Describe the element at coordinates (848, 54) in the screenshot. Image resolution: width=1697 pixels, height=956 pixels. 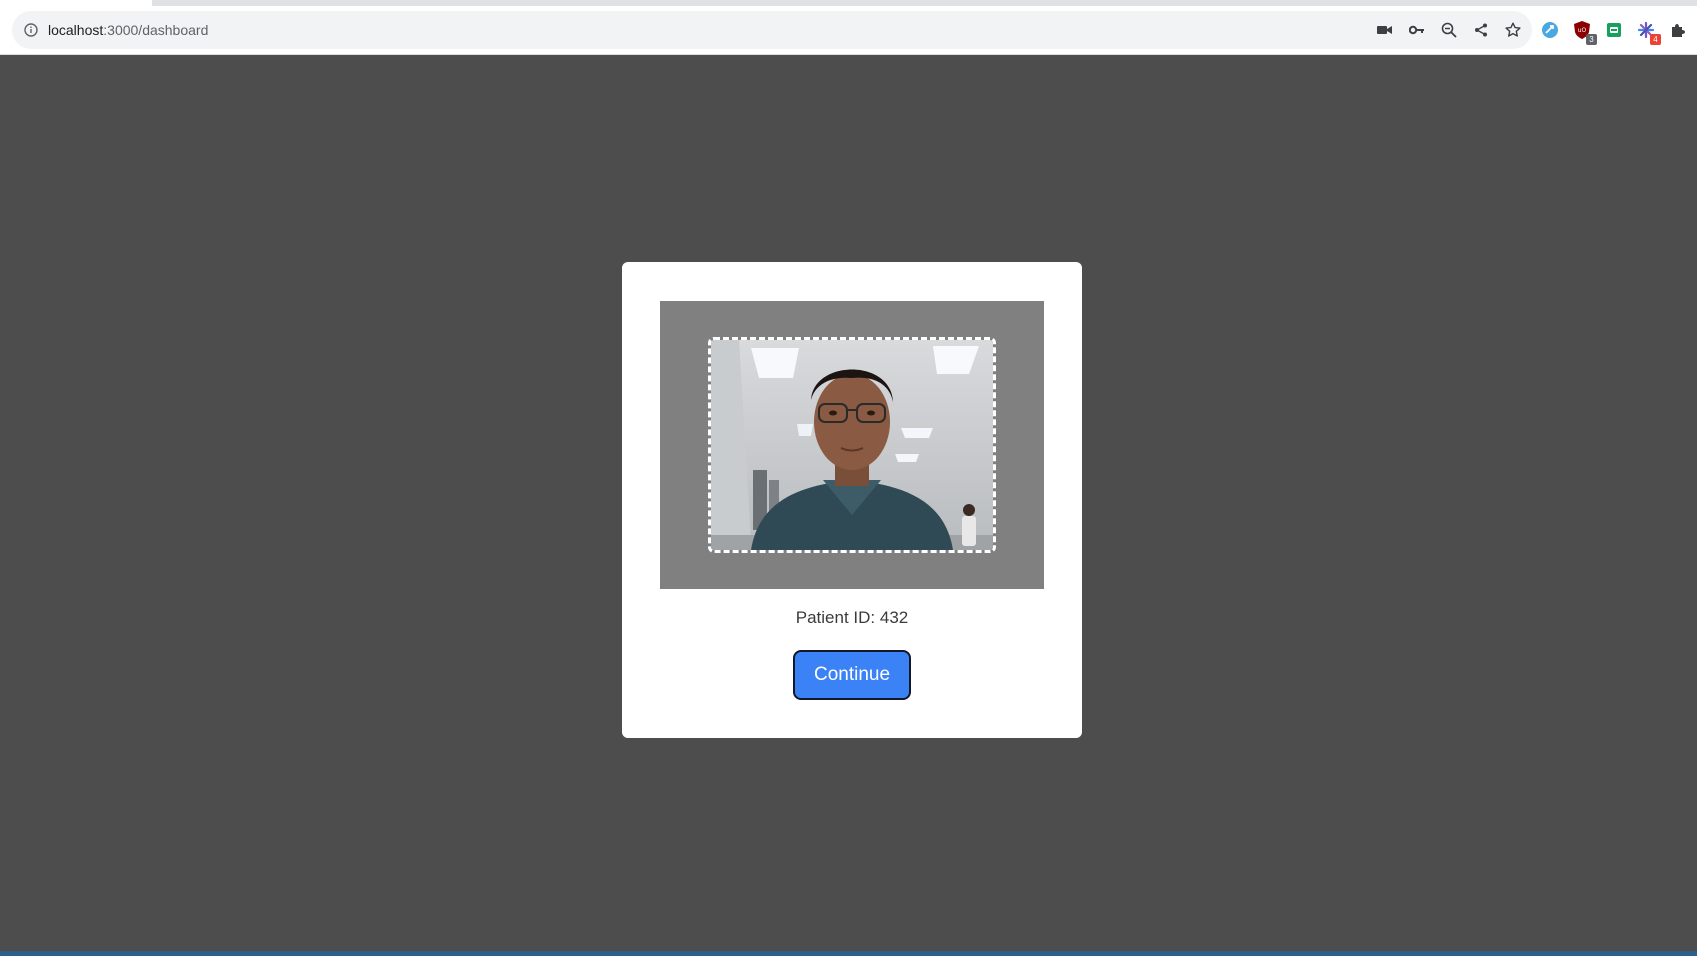
I see `toolbar-divider` at that location.